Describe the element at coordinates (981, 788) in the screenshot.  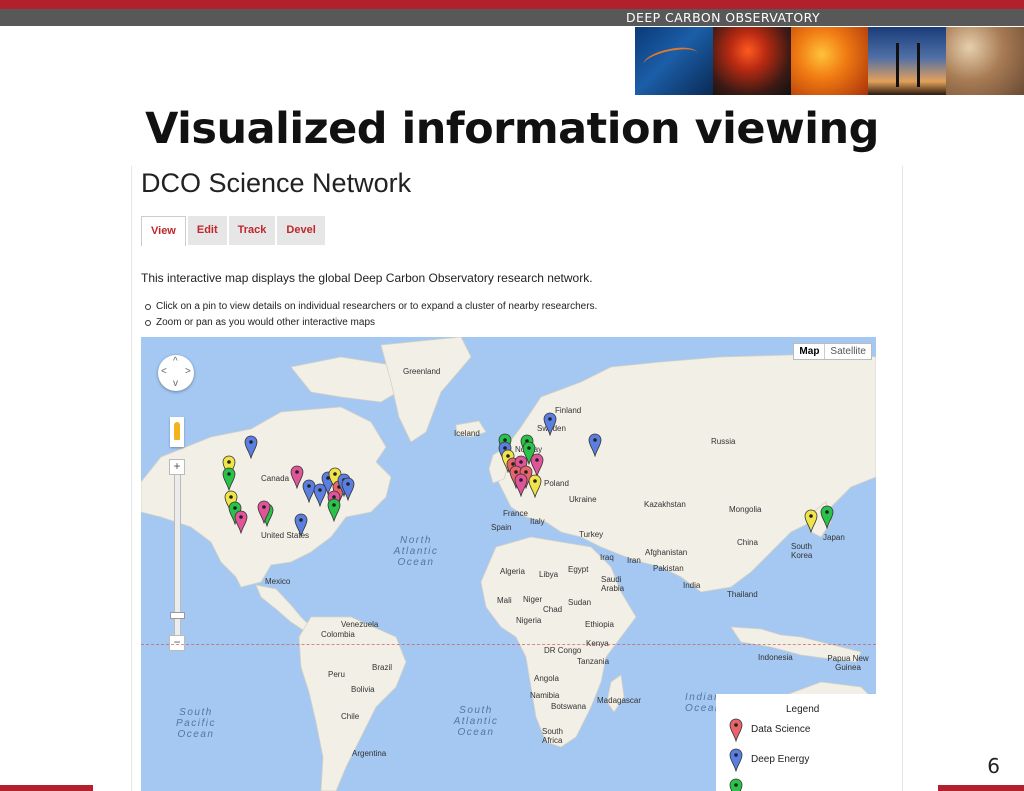
I see `footer-accent-right` at that location.